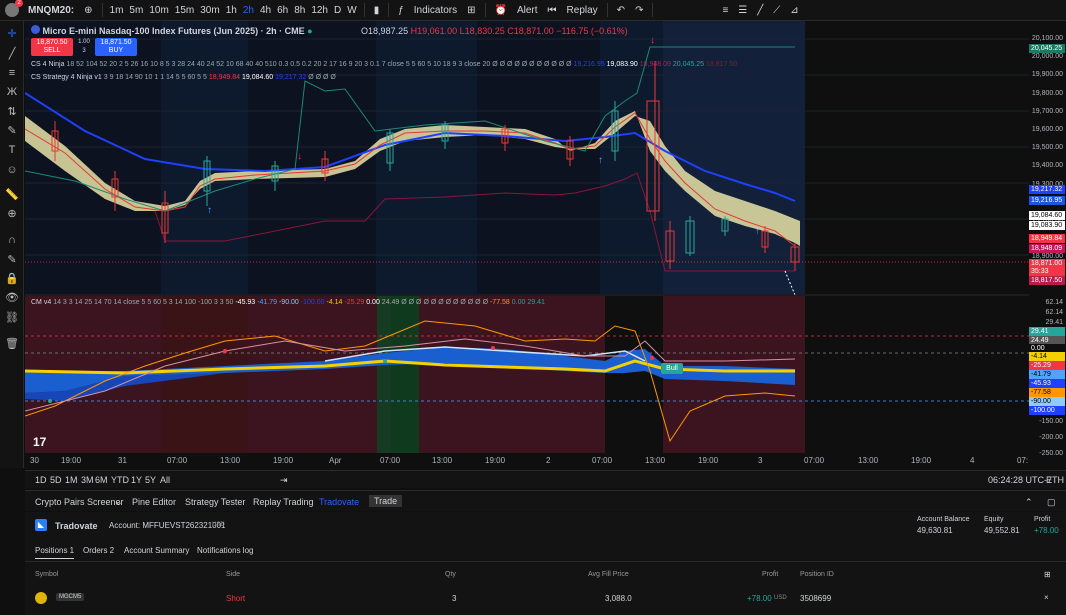 This screenshot has height=615, width=1066. What do you see at coordinates (12, 214) in the screenshot?
I see `zoom-icon: ⊕` at bounding box center [12, 214].